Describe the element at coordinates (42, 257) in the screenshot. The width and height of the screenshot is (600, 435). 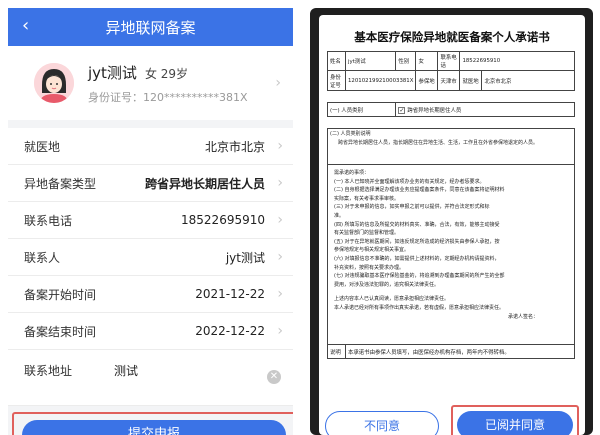
I see `row-label: 联系人` at that location.